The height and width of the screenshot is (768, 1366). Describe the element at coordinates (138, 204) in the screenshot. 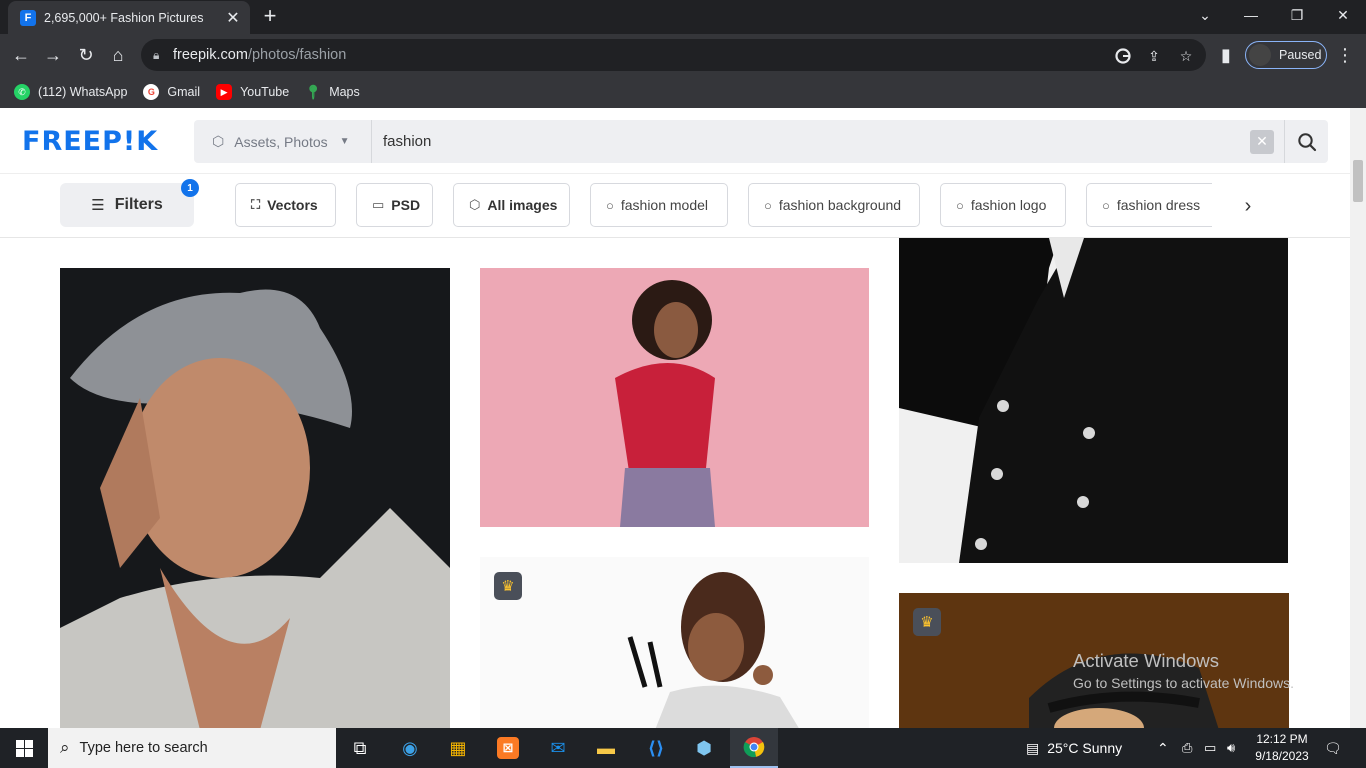

I see `filters-label: Filters` at that location.